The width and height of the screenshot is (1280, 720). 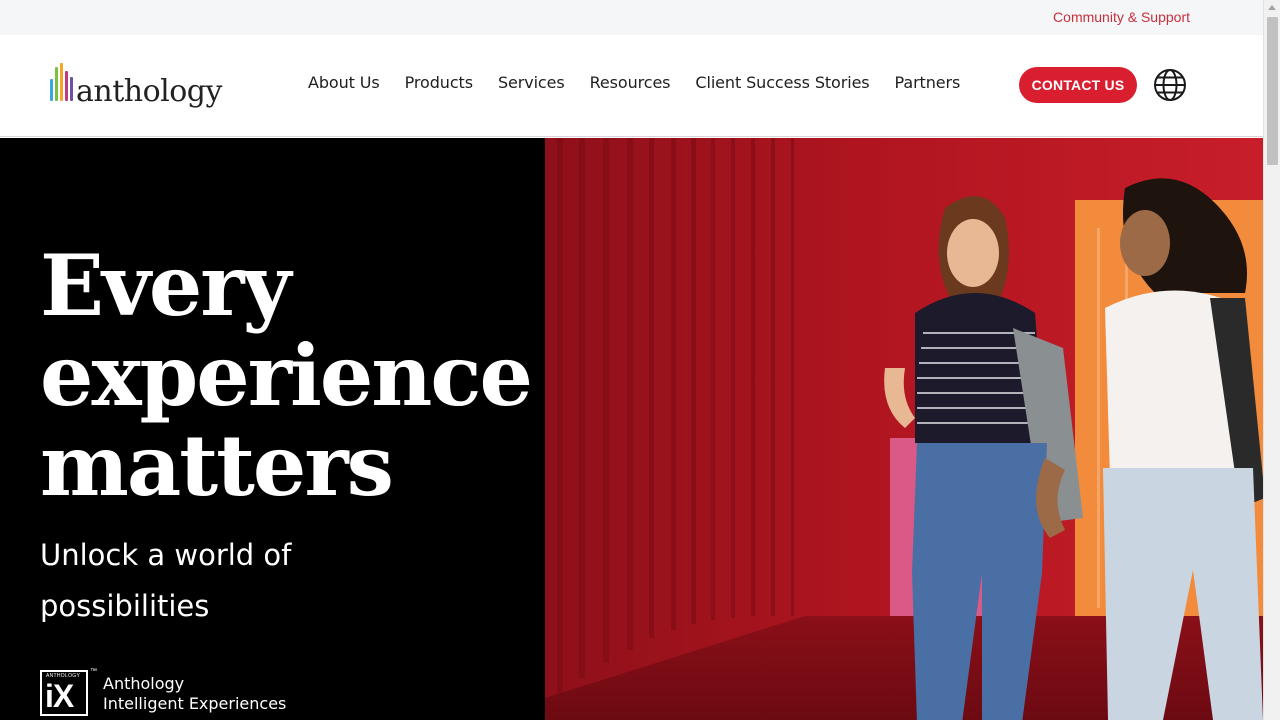 I want to click on community-support-link: Community & Support, so click(x=1121, y=17).